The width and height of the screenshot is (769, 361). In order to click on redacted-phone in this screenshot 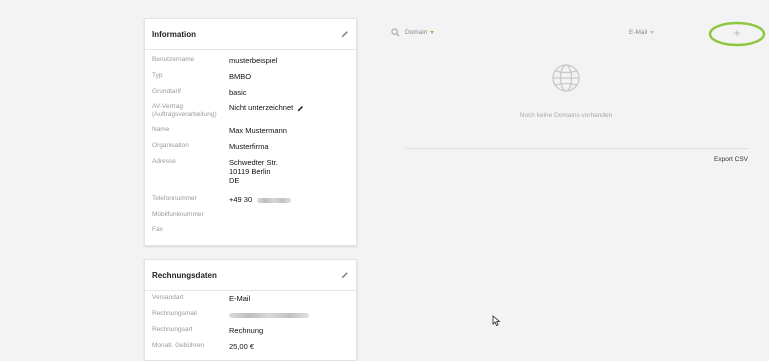, I will do `click(274, 200)`.